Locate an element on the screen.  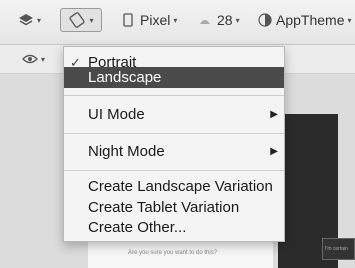
preview-dialog-text: Are you sure you want to do this? is located at coordinates (173, 253).